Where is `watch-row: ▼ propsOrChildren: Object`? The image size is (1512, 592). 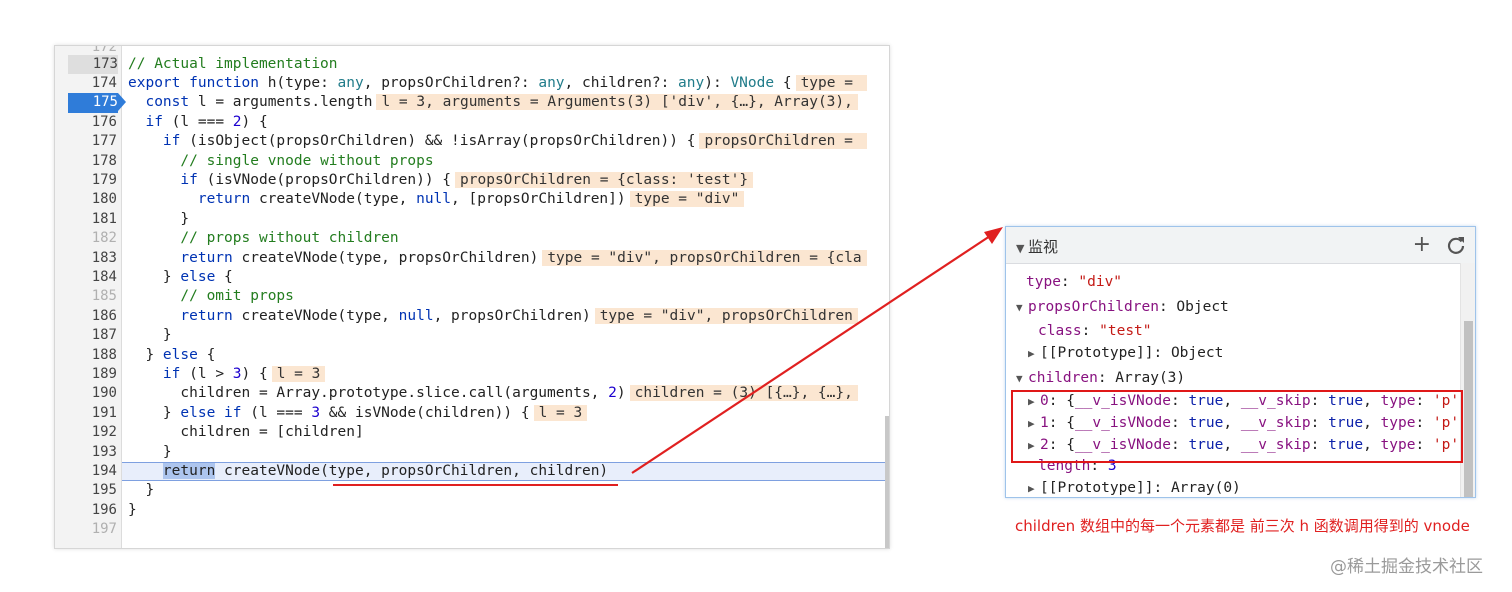 watch-row: ▼ propsOrChildren: Object is located at coordinates (1122, 307).